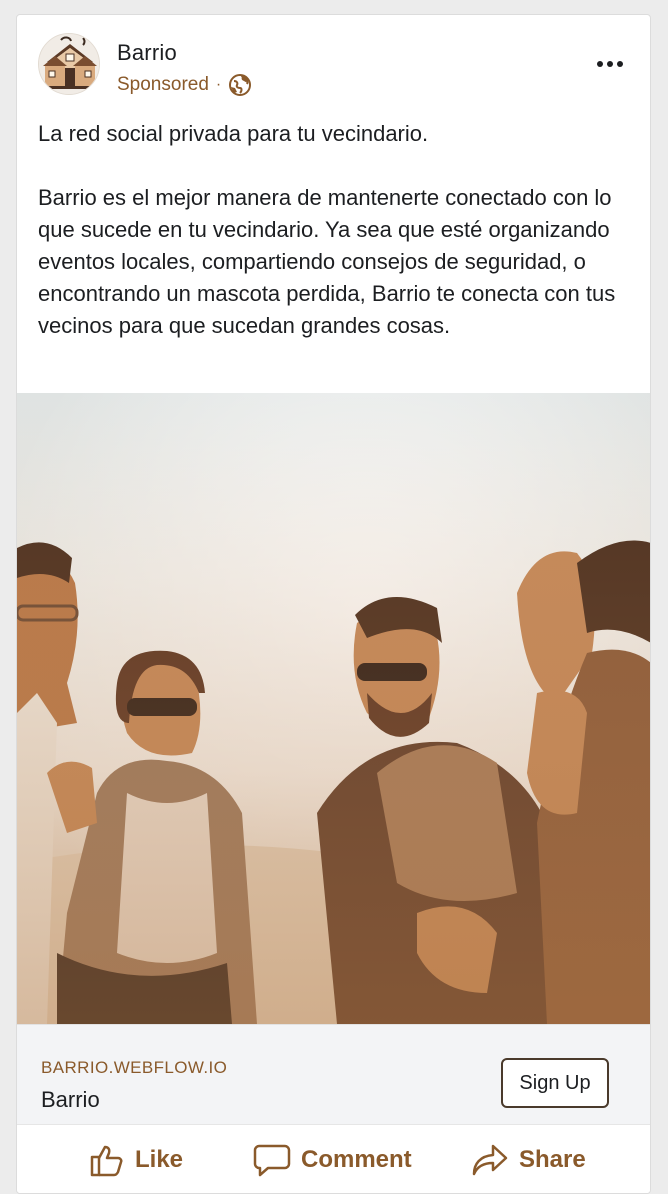 The width and height of the screenshot is (668, 1194). What do you see at coordinates (240, 85) in the screenshot?
I see `globe-icon` at bounding box center [240, 85].